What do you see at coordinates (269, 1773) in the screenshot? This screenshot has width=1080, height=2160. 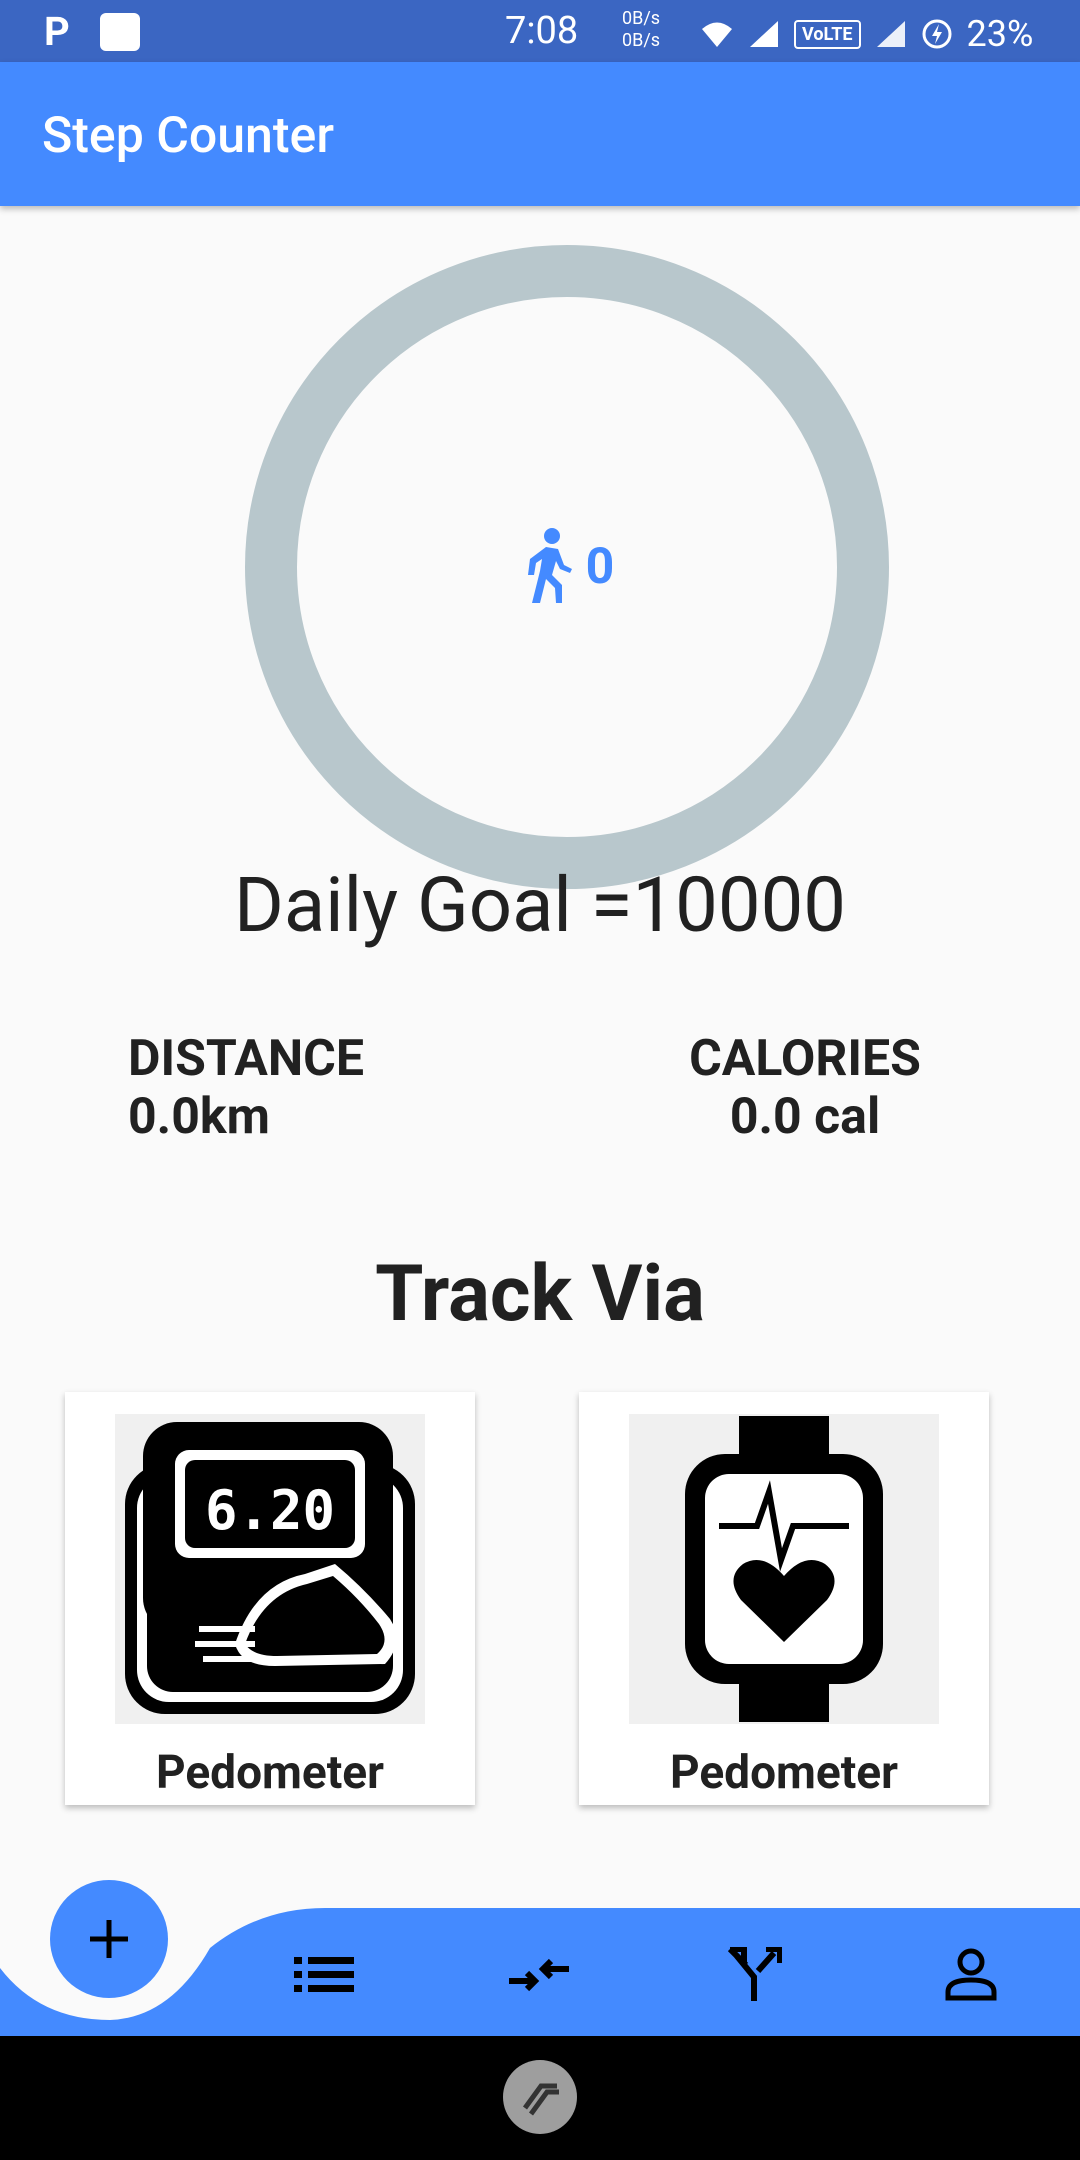 I see `pedometer-card-label: Pedometer` at bounding box center [269, 1773].